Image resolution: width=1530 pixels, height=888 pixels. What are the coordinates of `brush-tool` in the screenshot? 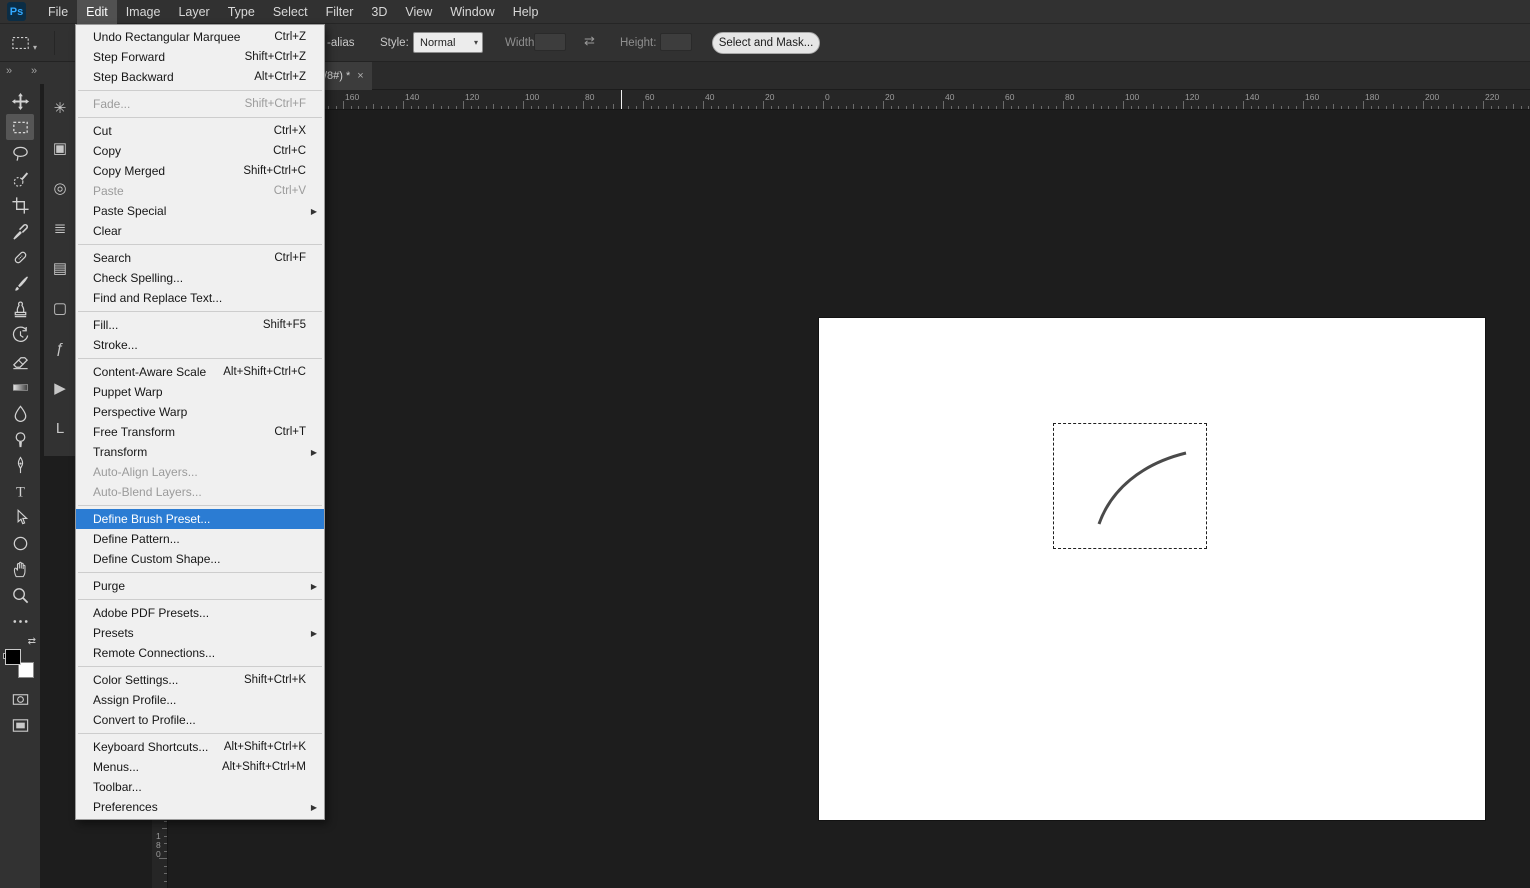 It's located at (20, 283).